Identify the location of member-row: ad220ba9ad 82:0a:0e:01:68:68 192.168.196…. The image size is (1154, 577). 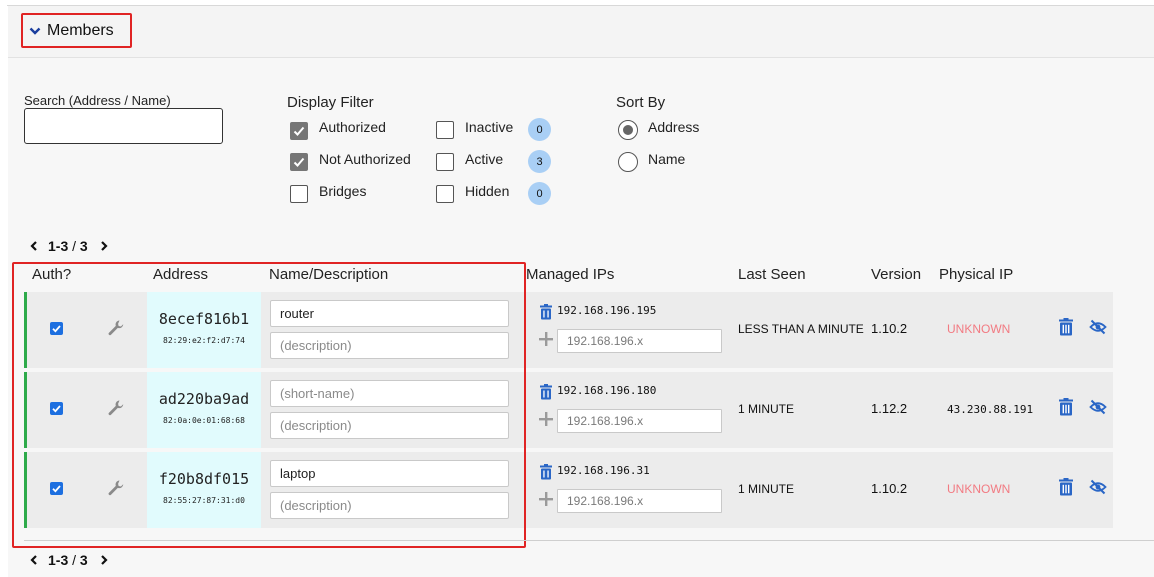
(568, 410).